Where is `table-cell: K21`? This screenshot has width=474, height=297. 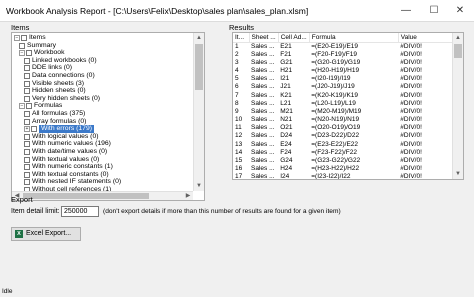 table-cell: K21 is located at coordinates (286, 95).